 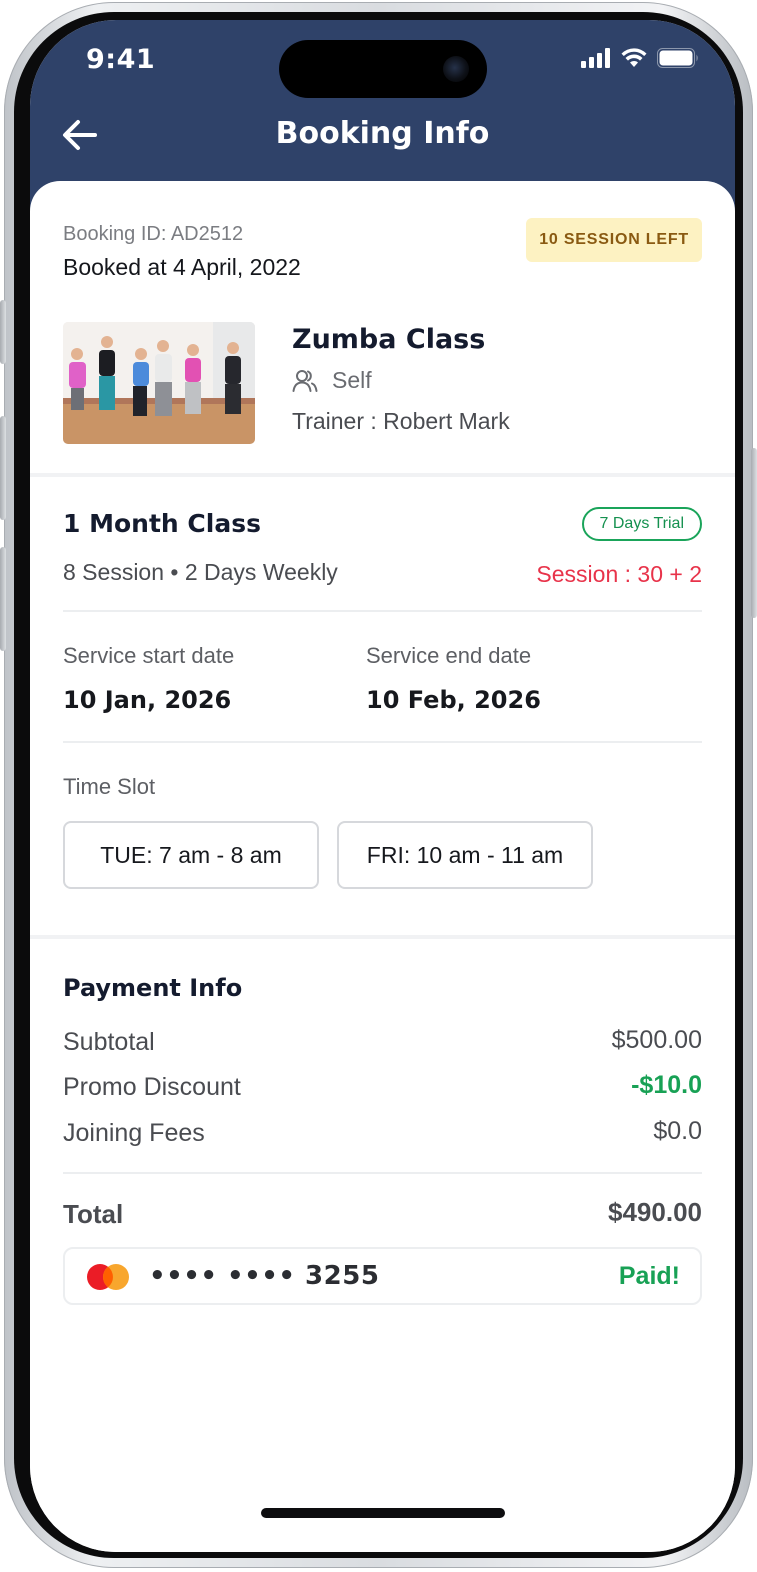 I want to click on time-slot-label: Time Slot, so click(x=109, y=786).